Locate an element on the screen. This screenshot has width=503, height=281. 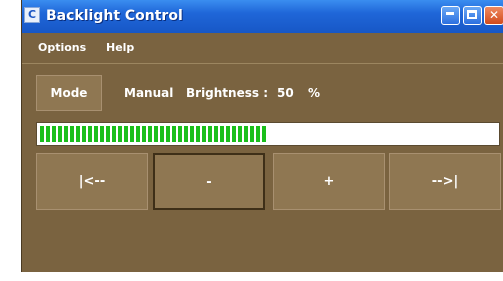
close-icon: ✕ is located at coordinates (494, 15).